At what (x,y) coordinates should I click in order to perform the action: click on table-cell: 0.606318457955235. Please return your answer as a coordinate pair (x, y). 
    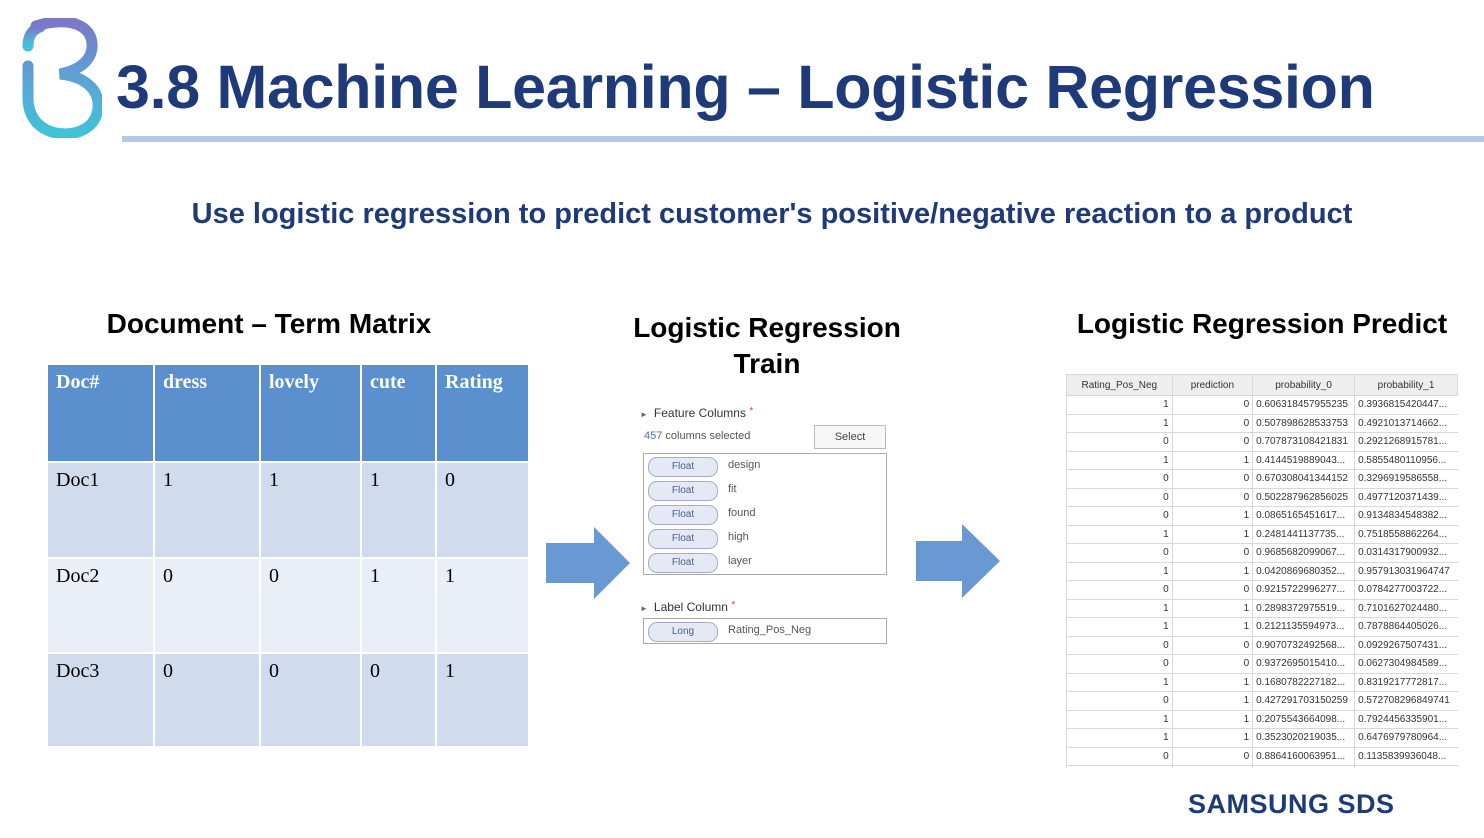
    Looking at the image, I should click on (1303, 405).